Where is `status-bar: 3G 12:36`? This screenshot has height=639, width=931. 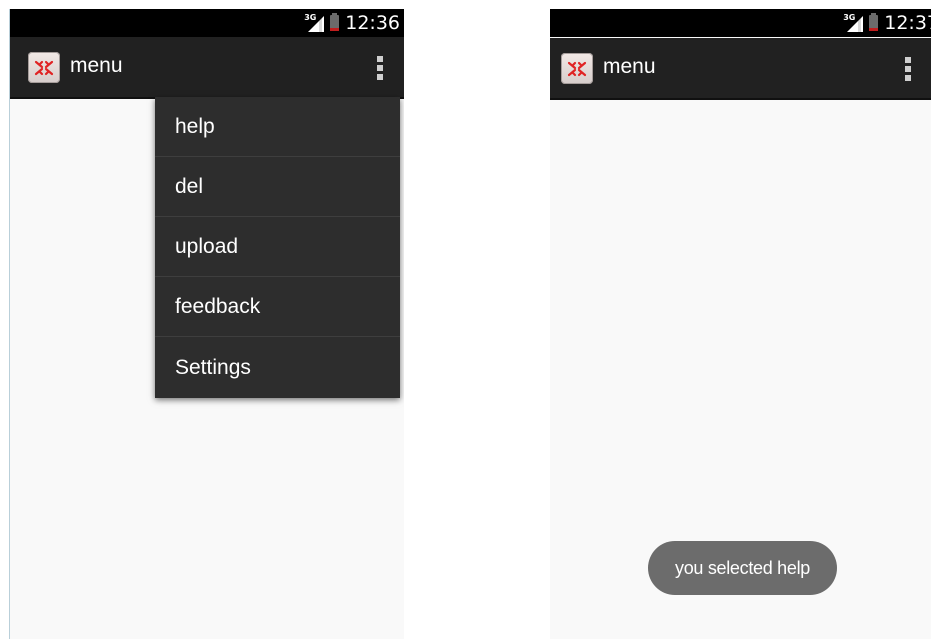 status-bar: 3G 12:36 is located at coordinates (207, 23).